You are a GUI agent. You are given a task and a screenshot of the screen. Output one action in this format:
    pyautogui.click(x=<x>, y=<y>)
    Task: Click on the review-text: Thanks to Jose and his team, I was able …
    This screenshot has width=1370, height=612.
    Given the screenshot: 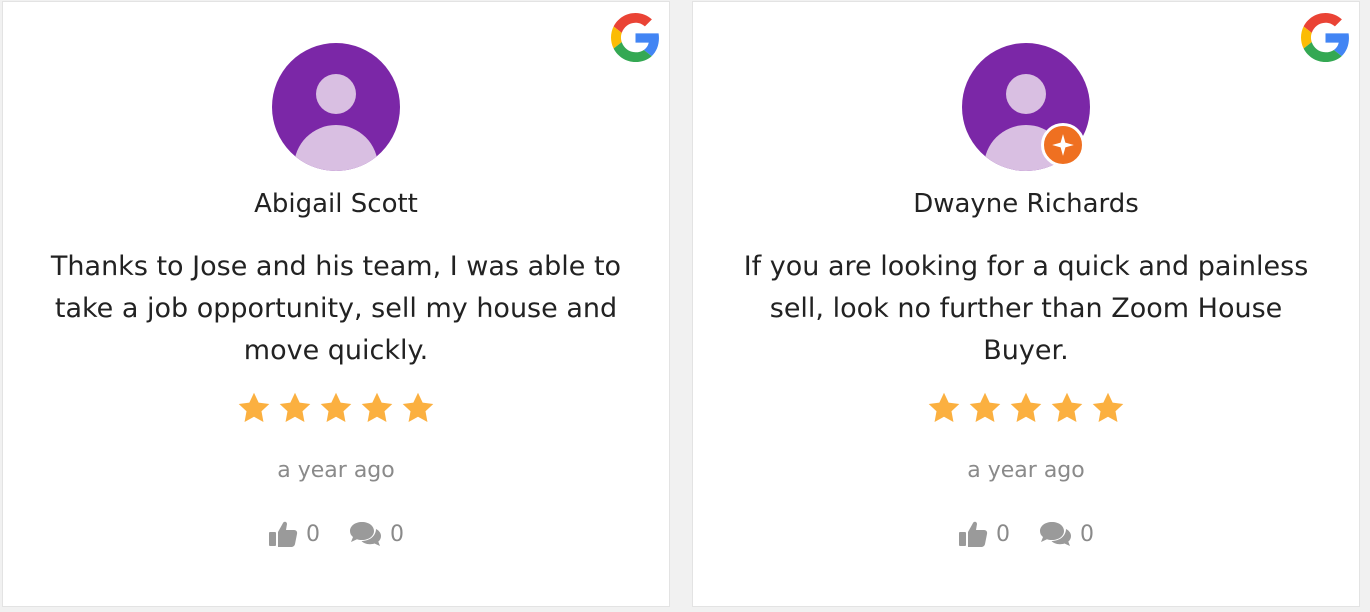 What is the action you would take?
    pyautogui.click(x=336, y=308)
    